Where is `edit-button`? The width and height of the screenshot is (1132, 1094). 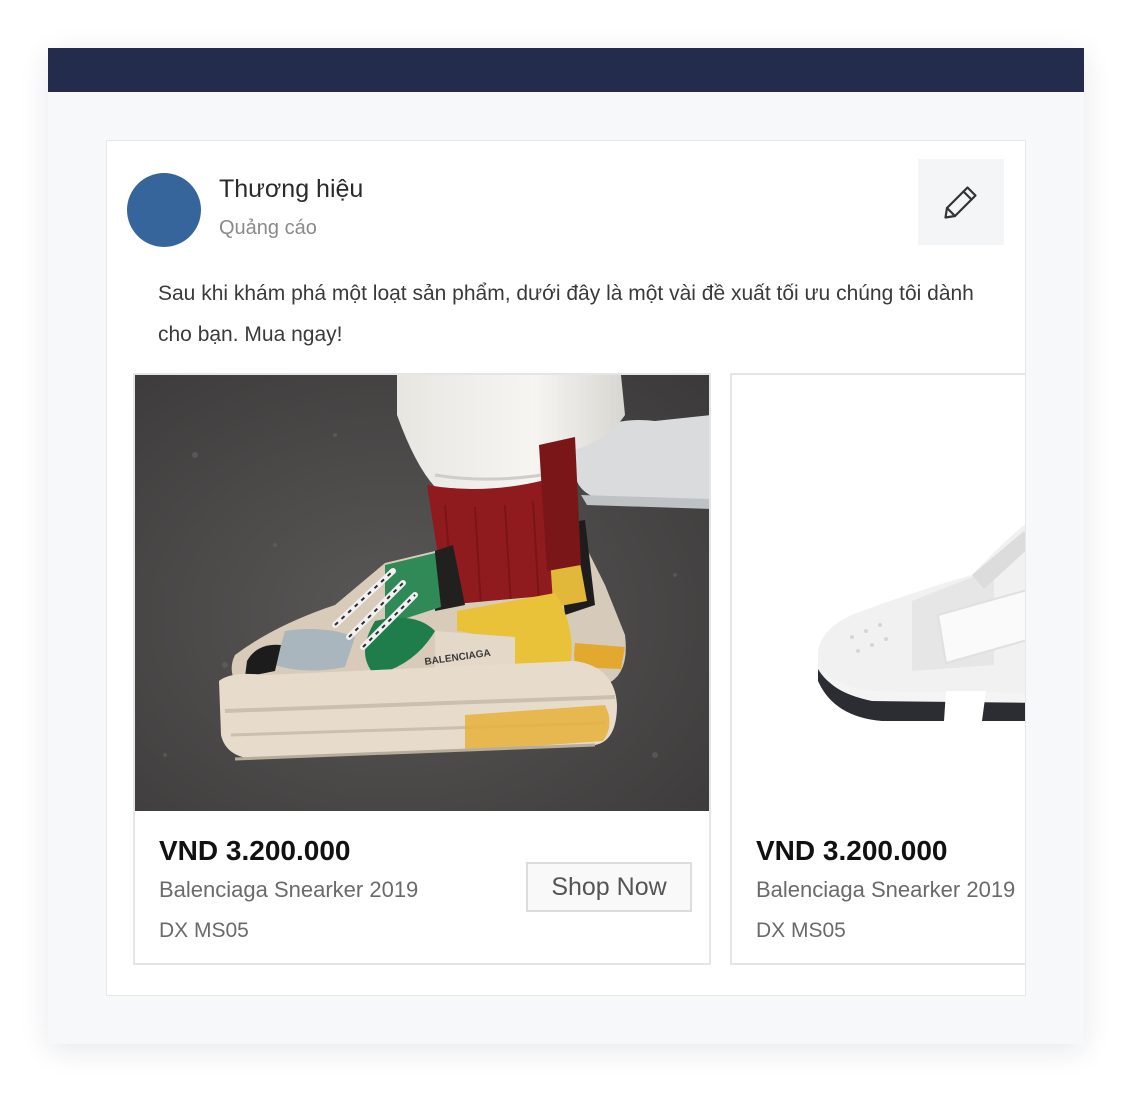 edit-button is located at coordinates (961, 202).